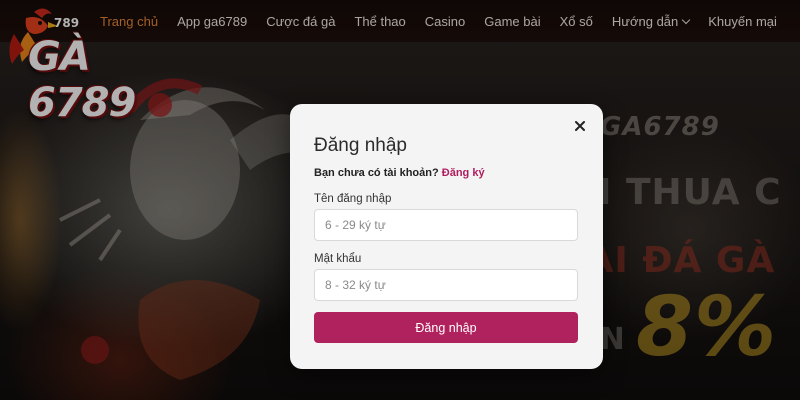 The image size is (800, 400). Describe the element at coordinates (580, 126) in the screenshot. I see `close-icon` at that location.